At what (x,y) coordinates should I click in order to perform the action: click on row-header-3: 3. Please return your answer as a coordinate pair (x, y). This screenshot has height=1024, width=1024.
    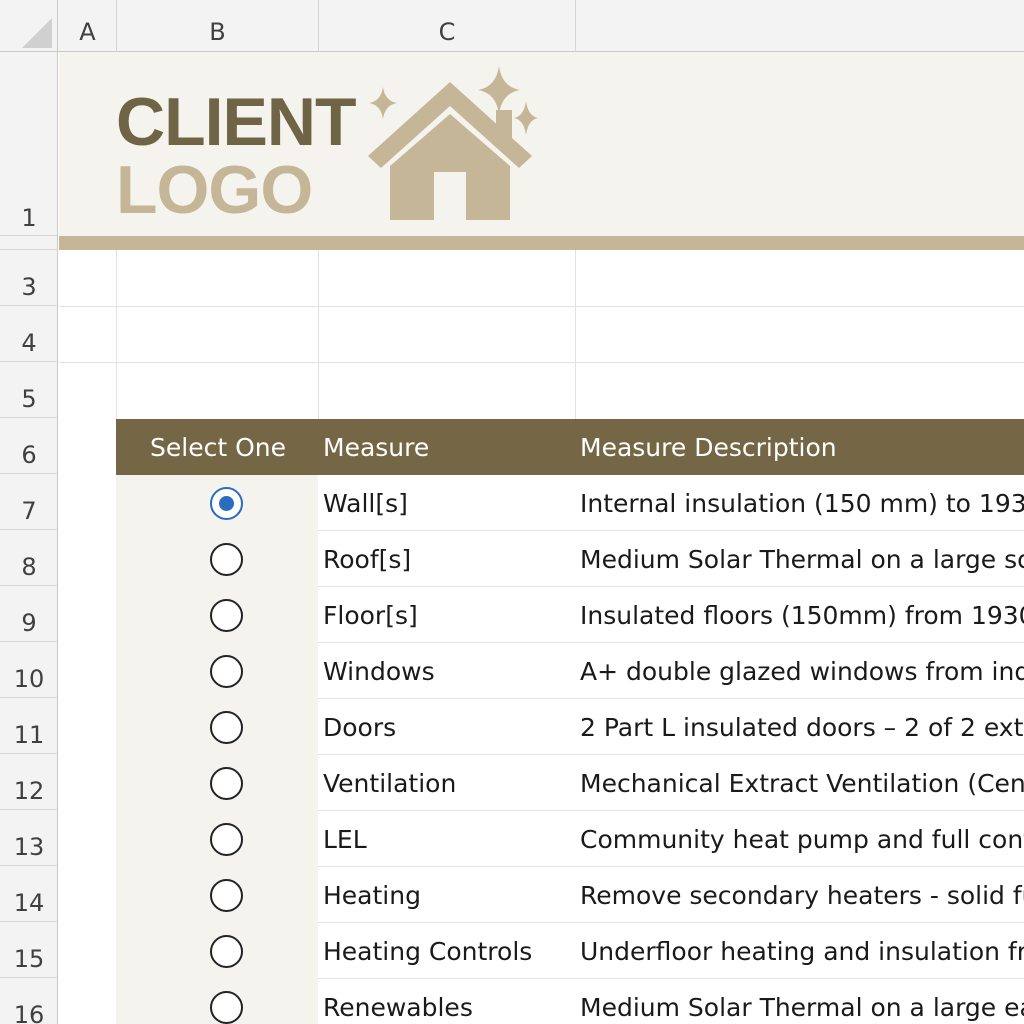
    Looking at the image, I should click on (29, 278).